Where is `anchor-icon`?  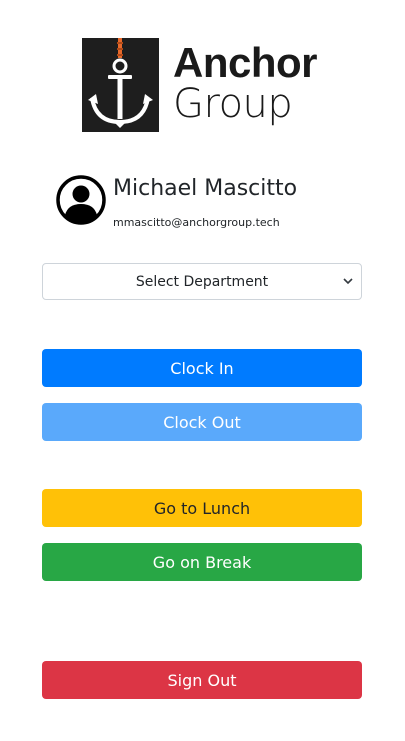 anchor-icon is located at coordinates (120, 85).